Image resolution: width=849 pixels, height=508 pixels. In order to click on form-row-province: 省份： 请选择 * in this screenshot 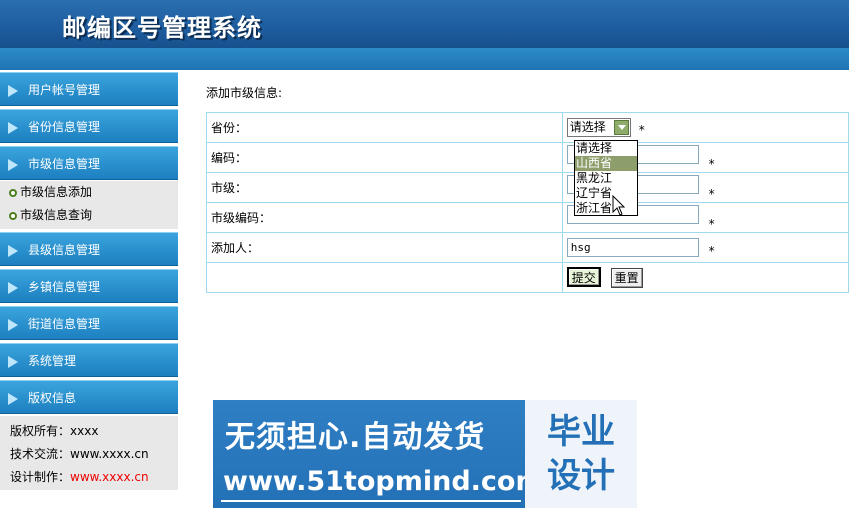, I will do `click(527, 127)`.